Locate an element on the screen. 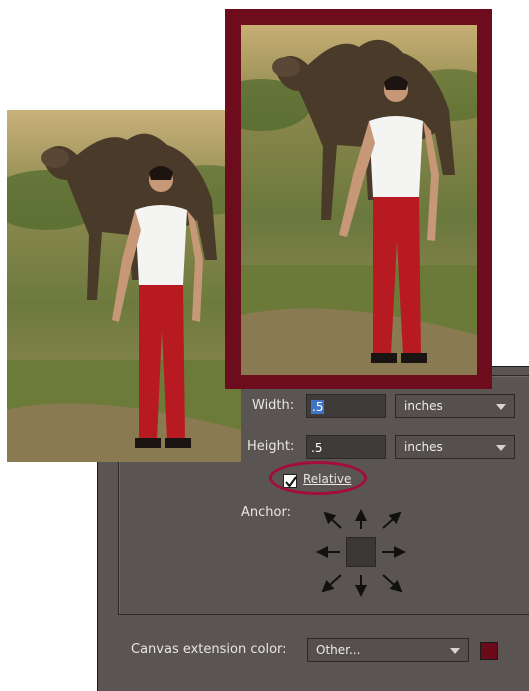 This screenshot has width=529, height=691. height-label: Height: is located at coordinates (271, 446).